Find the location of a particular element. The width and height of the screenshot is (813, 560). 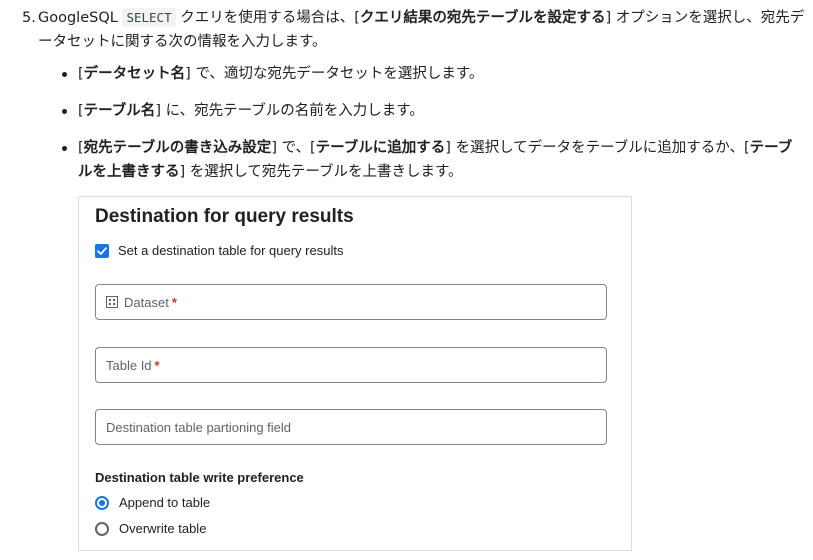

table-id-field: Table Id * is located at coordinates (351, 365).